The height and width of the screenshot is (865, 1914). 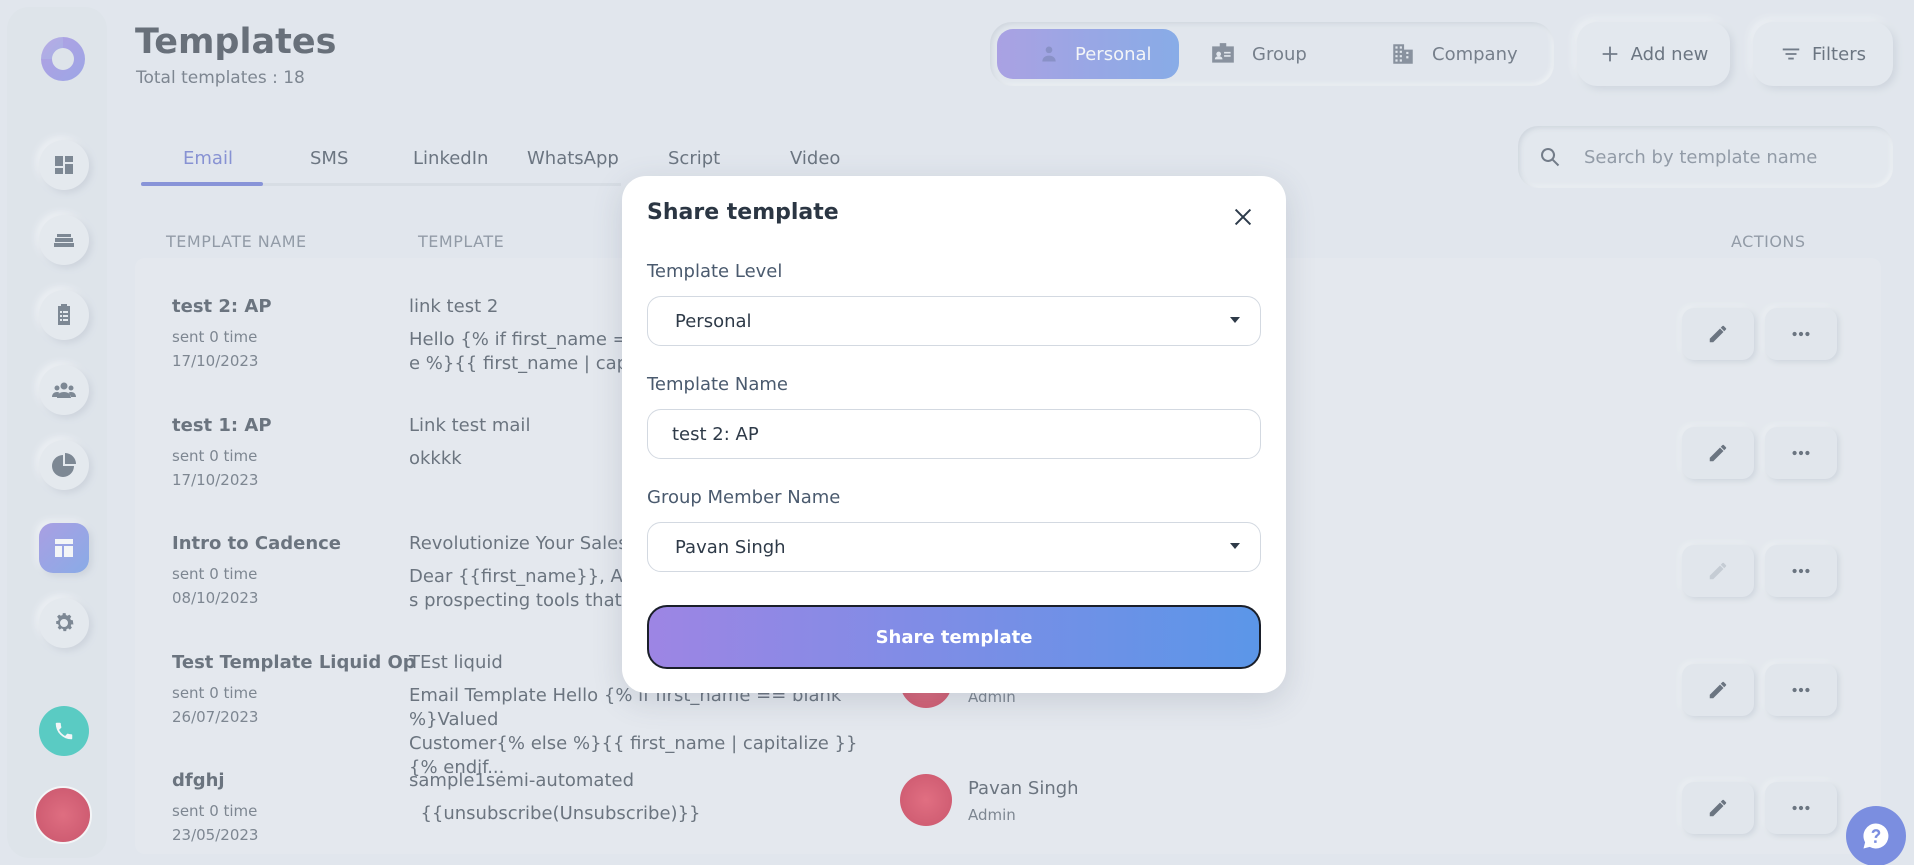 I want to click on close-button, so click(x=1243, y=217).